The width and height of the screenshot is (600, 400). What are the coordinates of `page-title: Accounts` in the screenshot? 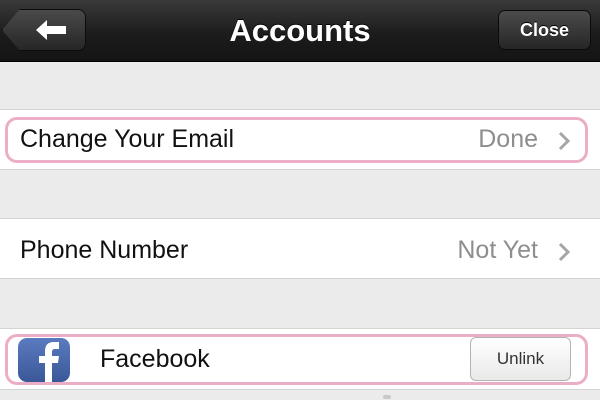 It's located at (300, 30).